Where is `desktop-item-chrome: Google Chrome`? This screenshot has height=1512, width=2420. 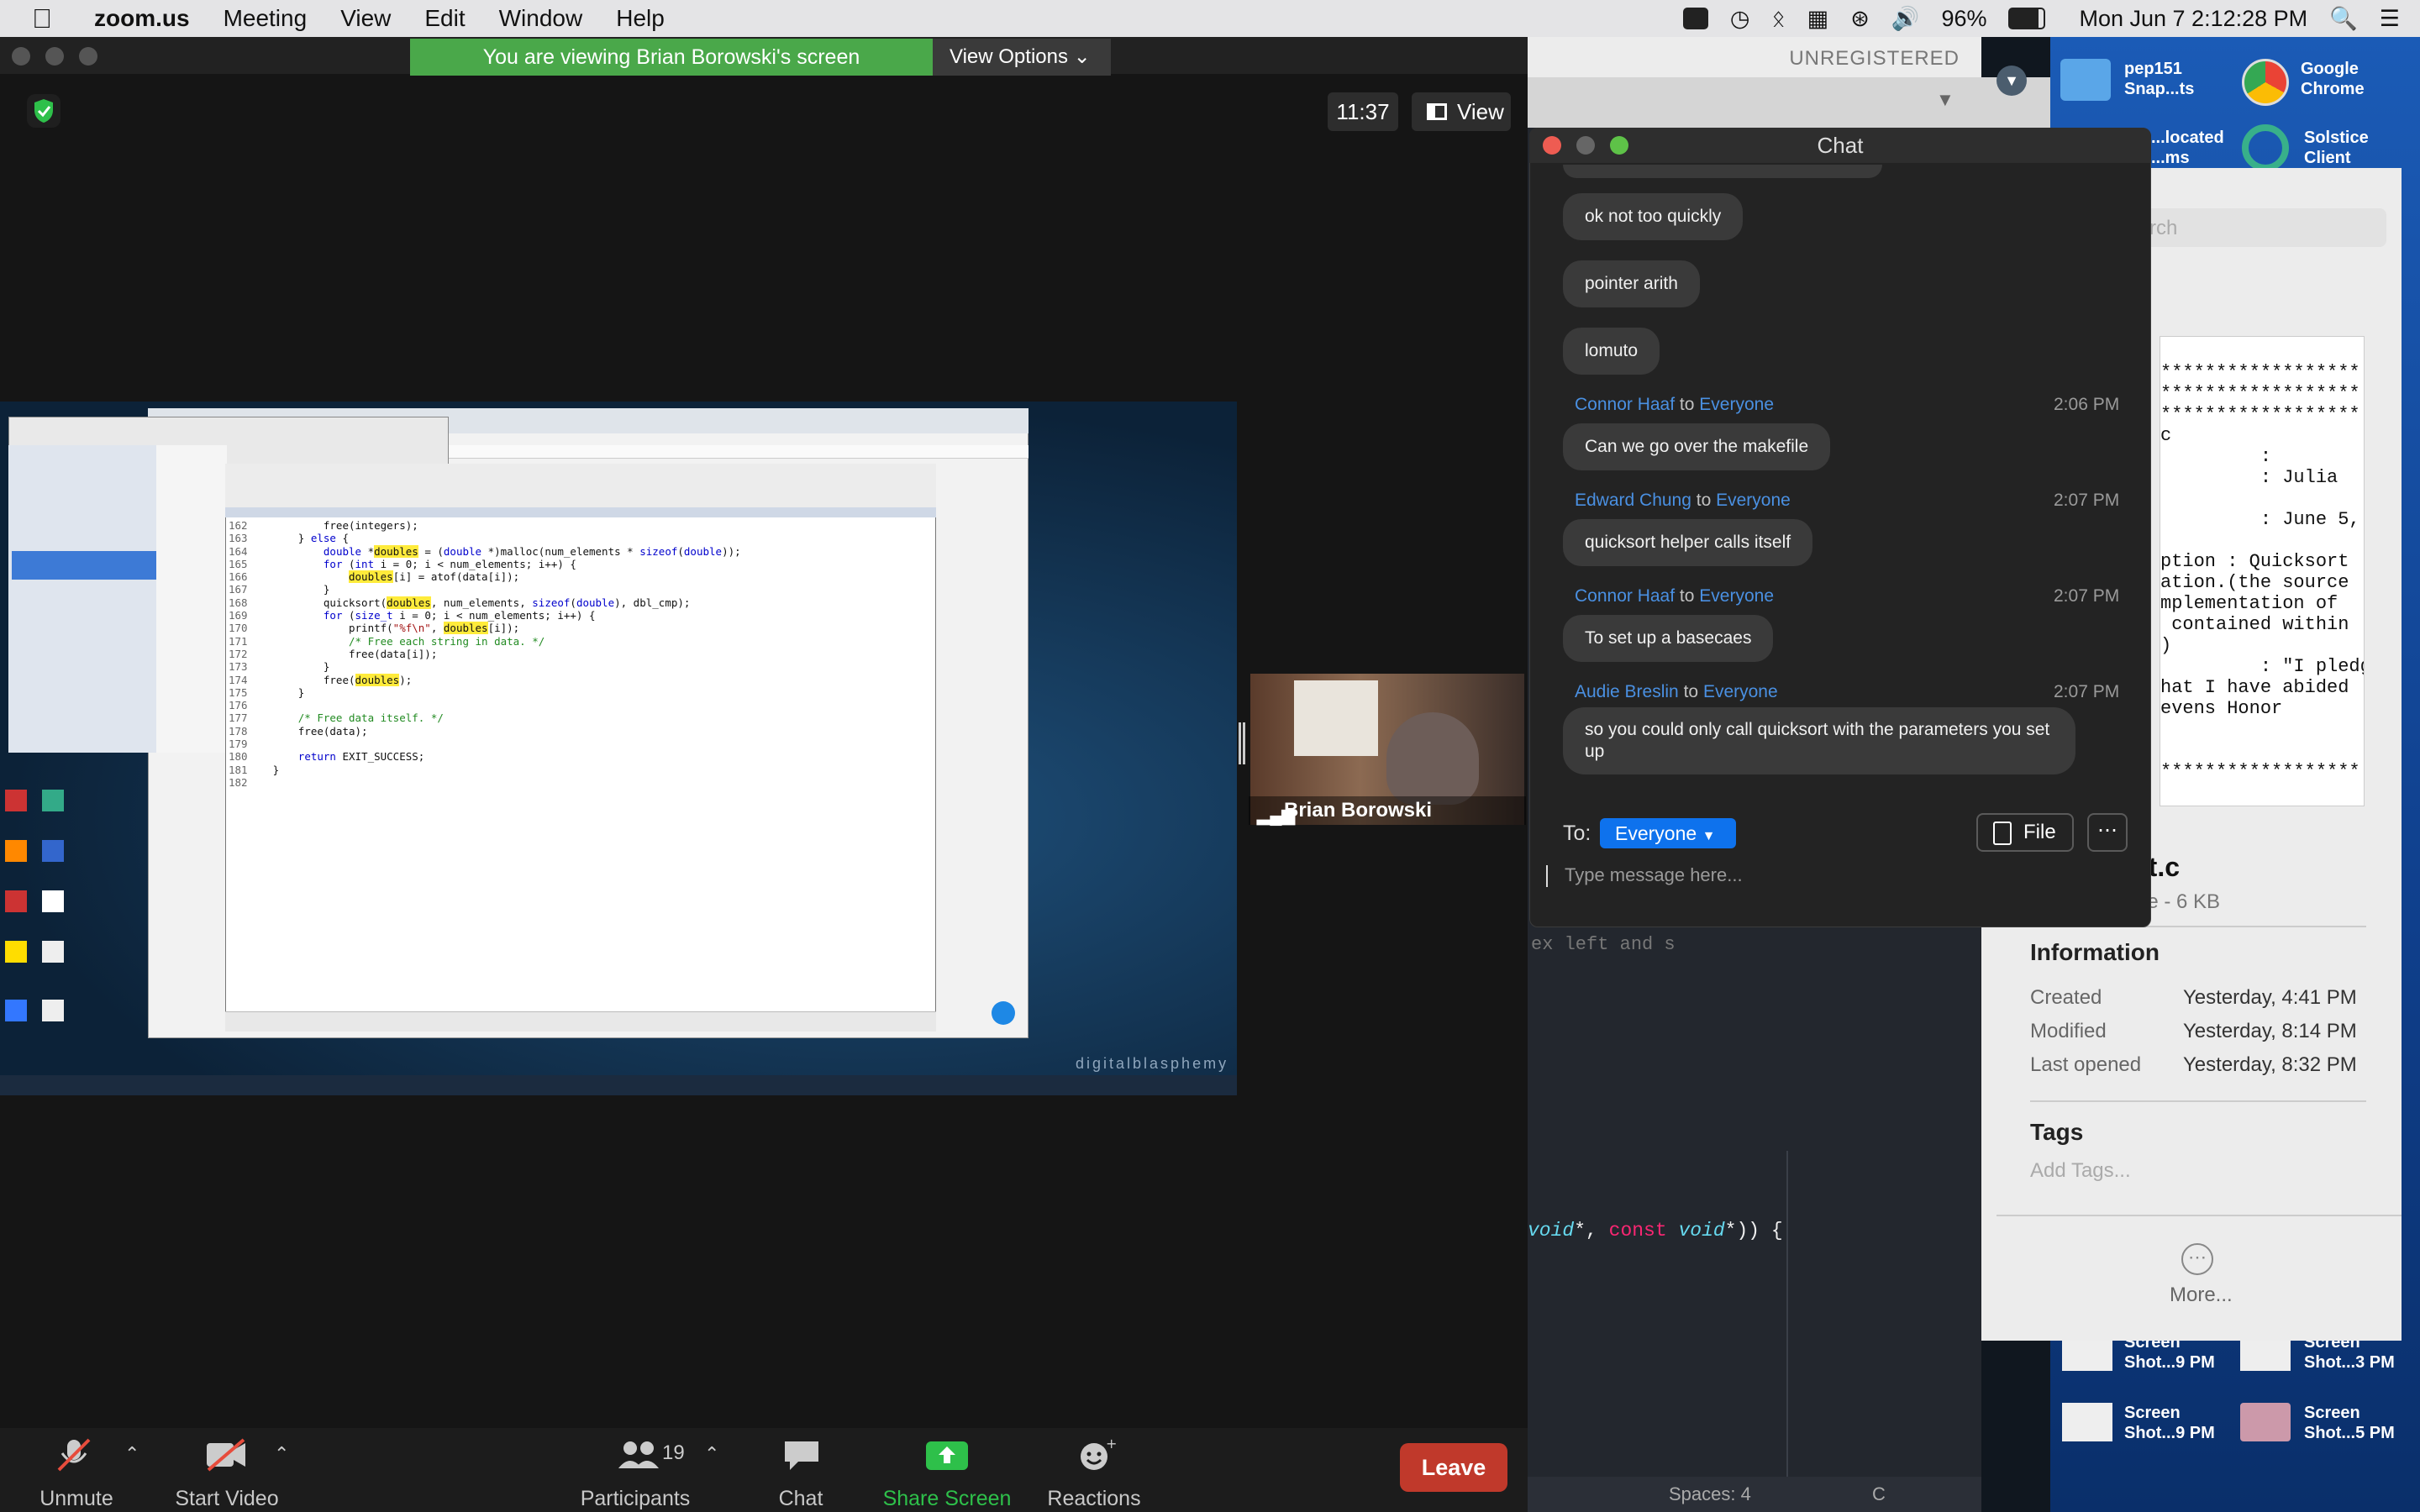 desktop-item-chrome: Google Chrome is located at coordinates (2333, 79).